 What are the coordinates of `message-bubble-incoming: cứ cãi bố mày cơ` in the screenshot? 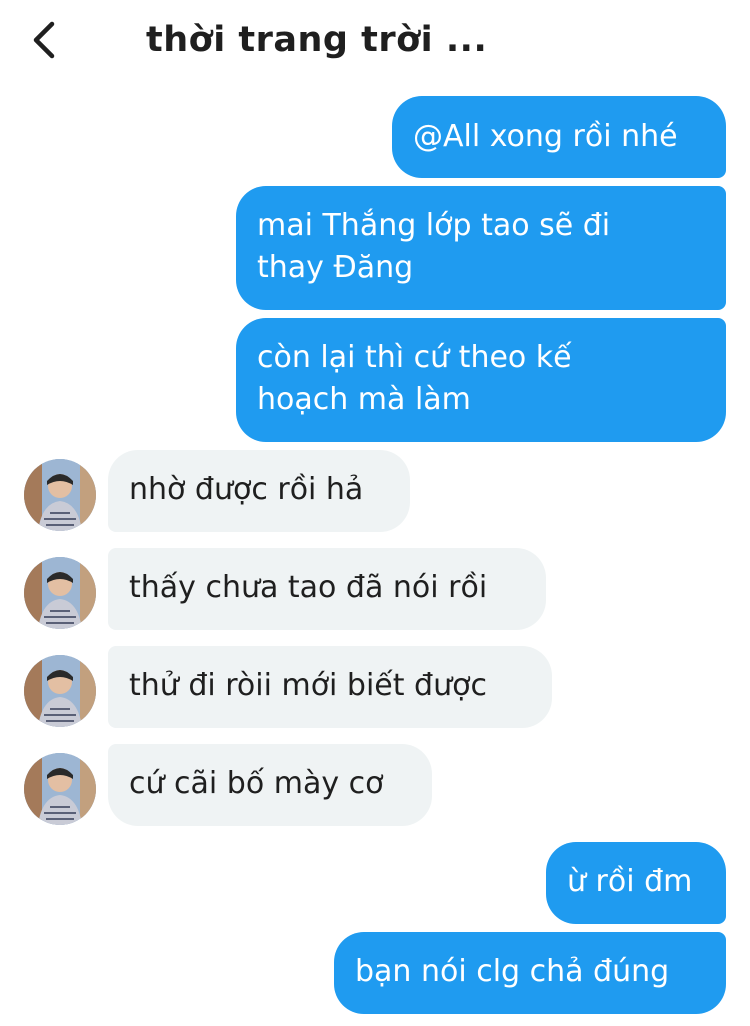 It's located at (270, 785).